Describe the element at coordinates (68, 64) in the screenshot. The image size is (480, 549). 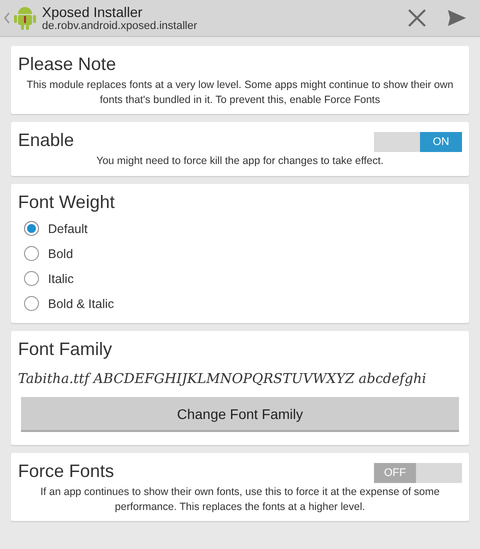
I see `card-title: Please Note` at that location.